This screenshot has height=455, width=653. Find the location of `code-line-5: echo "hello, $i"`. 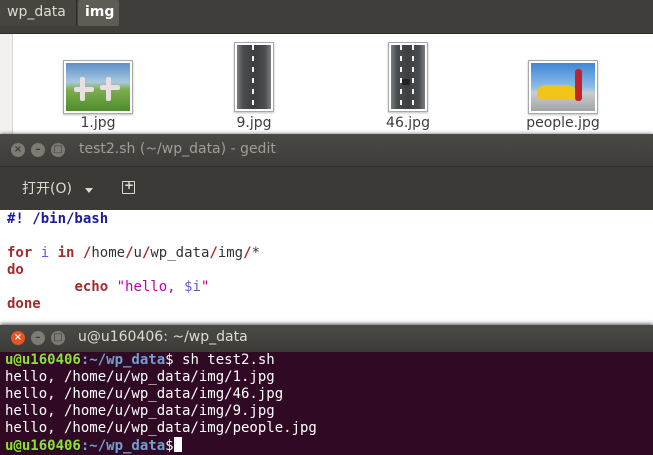

code-line-5: echo "hello, $i" is located at coordinates (108, 287).